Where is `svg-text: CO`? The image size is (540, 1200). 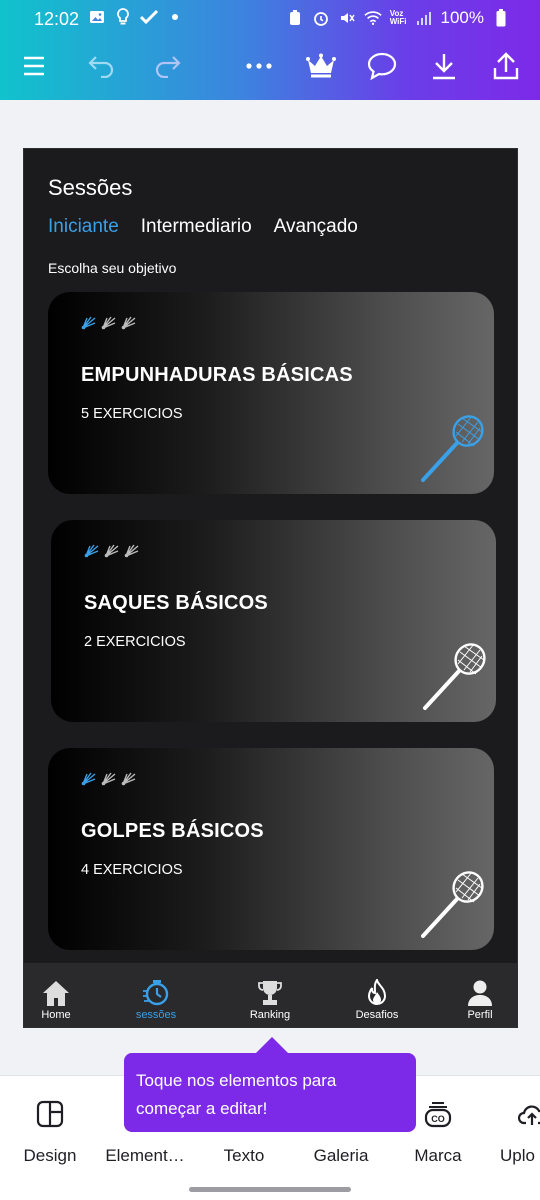 svg-text: CO is located at coordinates (438, 1119).